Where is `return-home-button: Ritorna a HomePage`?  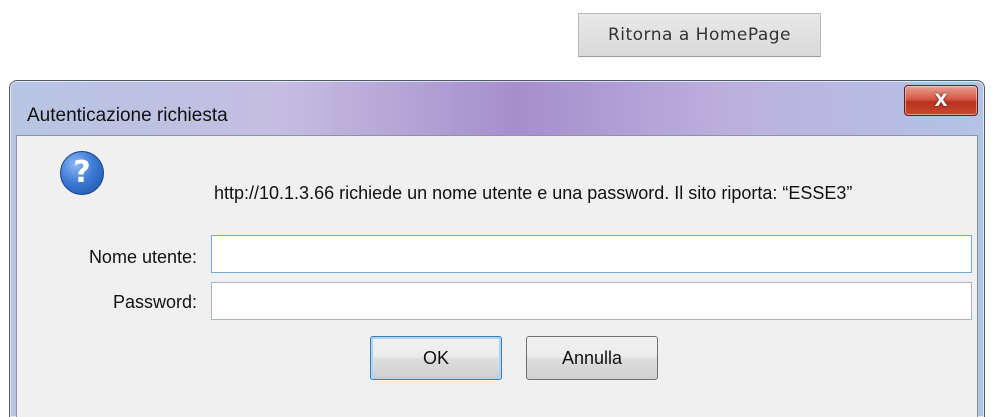
return-home-button: Ritorna a HomePage is located at coordinates (699, 35).